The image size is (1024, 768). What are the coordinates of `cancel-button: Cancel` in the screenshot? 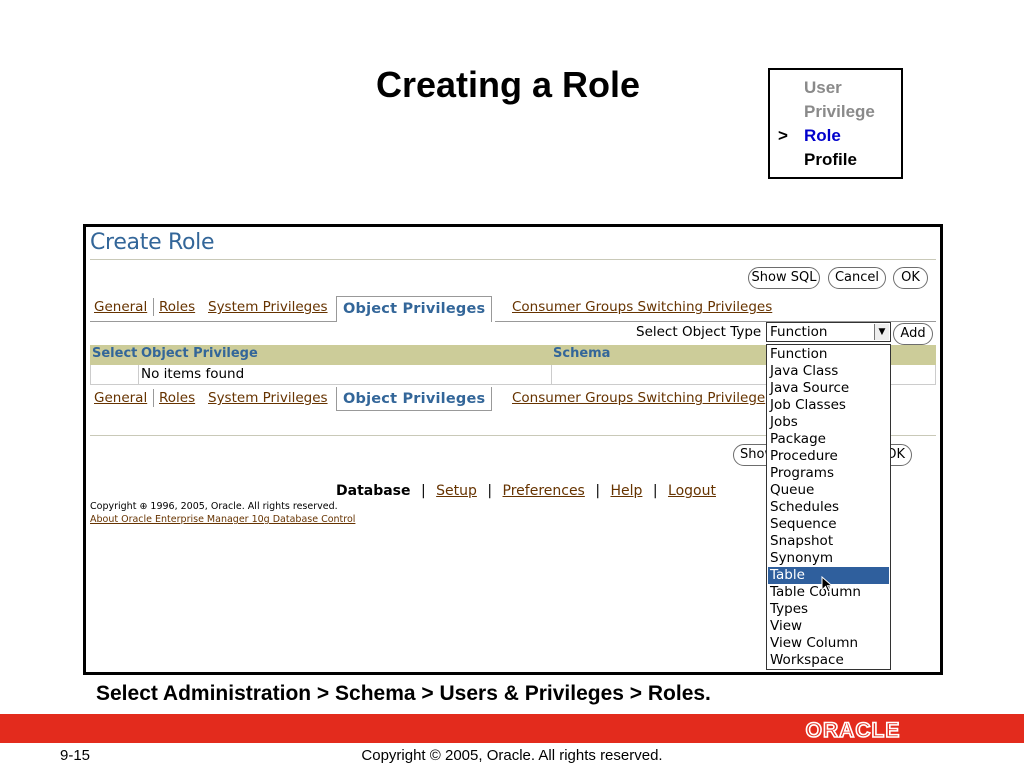 It's located at (857, 278).